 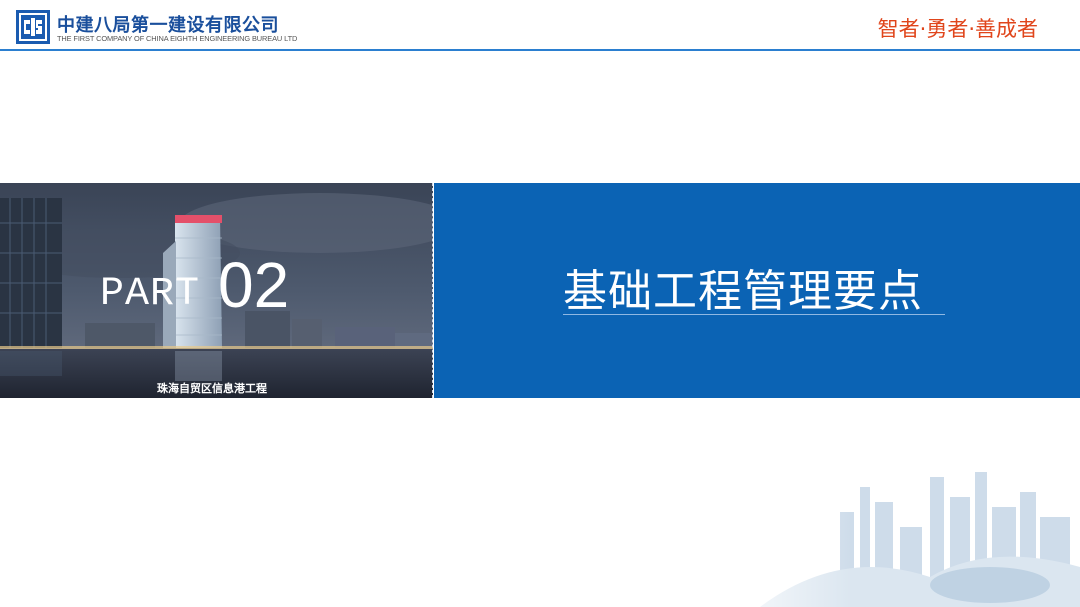 I want to click on photo-caption: 珠海自贸区信息港工程, so click(x=212, y=388).